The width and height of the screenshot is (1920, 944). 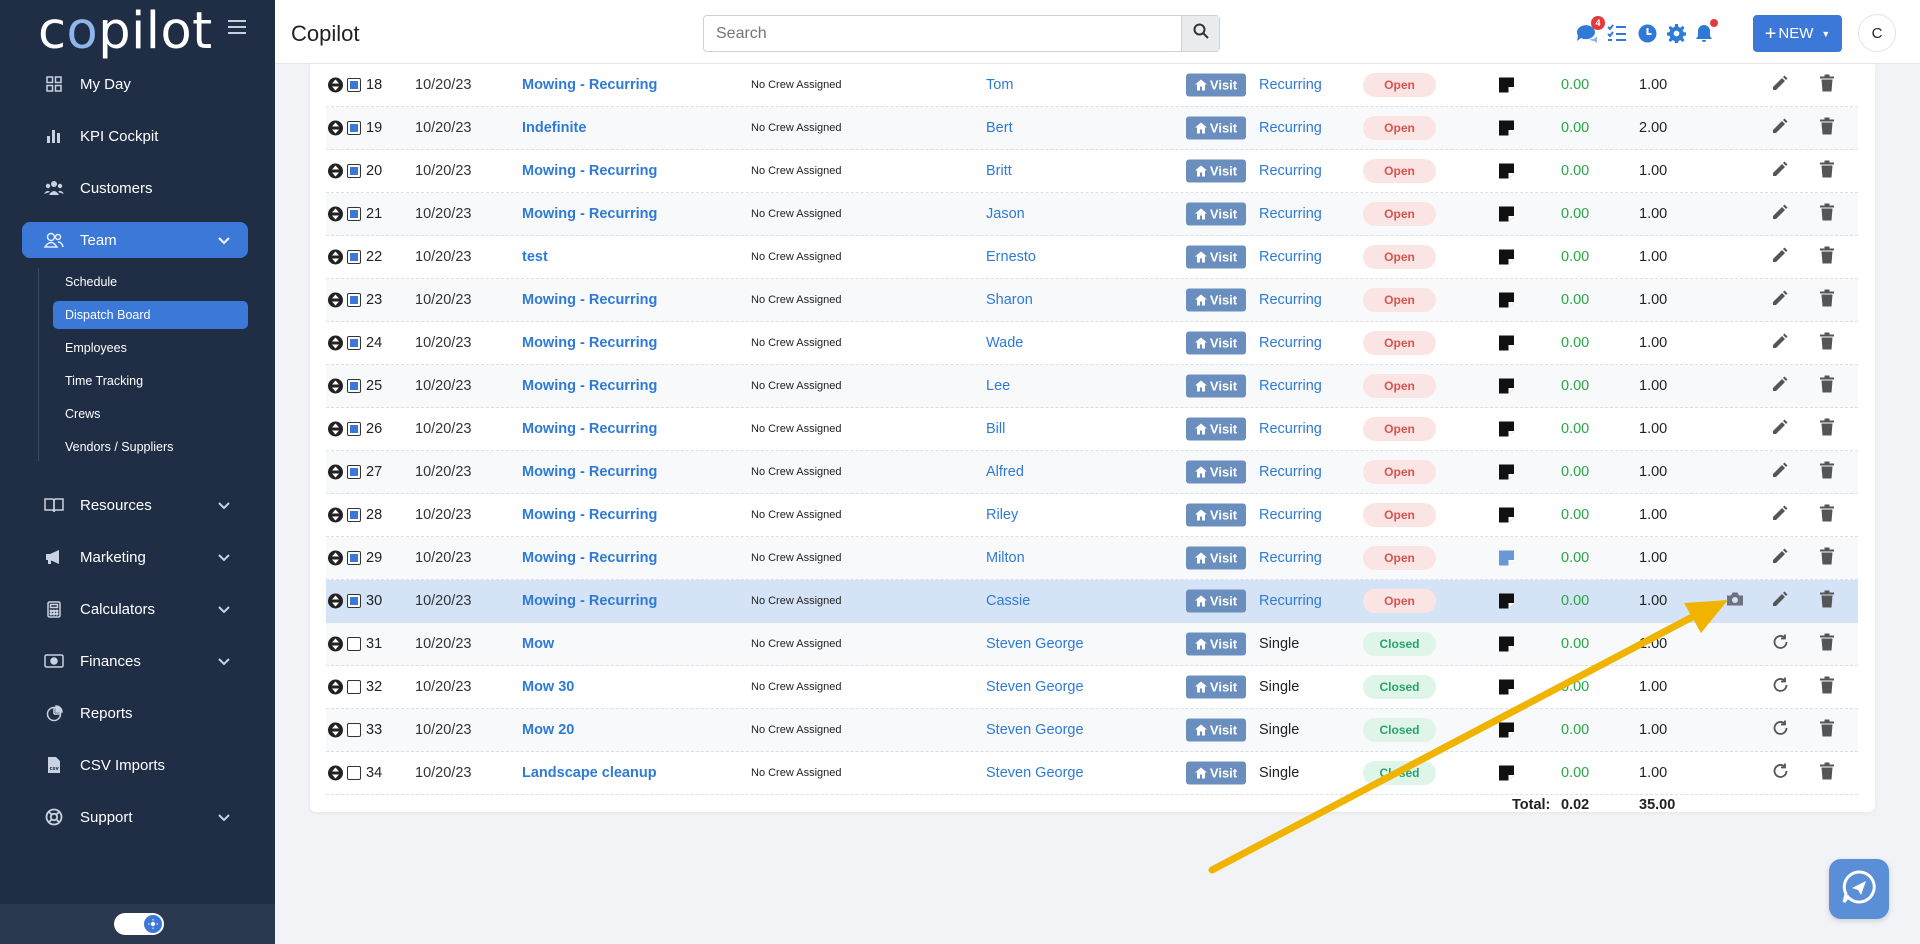 What do you see at coordinates (150, 348) in the screenshot?
I see `sidebar-subitem-employees: Employees` at bounding box center [150, 348].